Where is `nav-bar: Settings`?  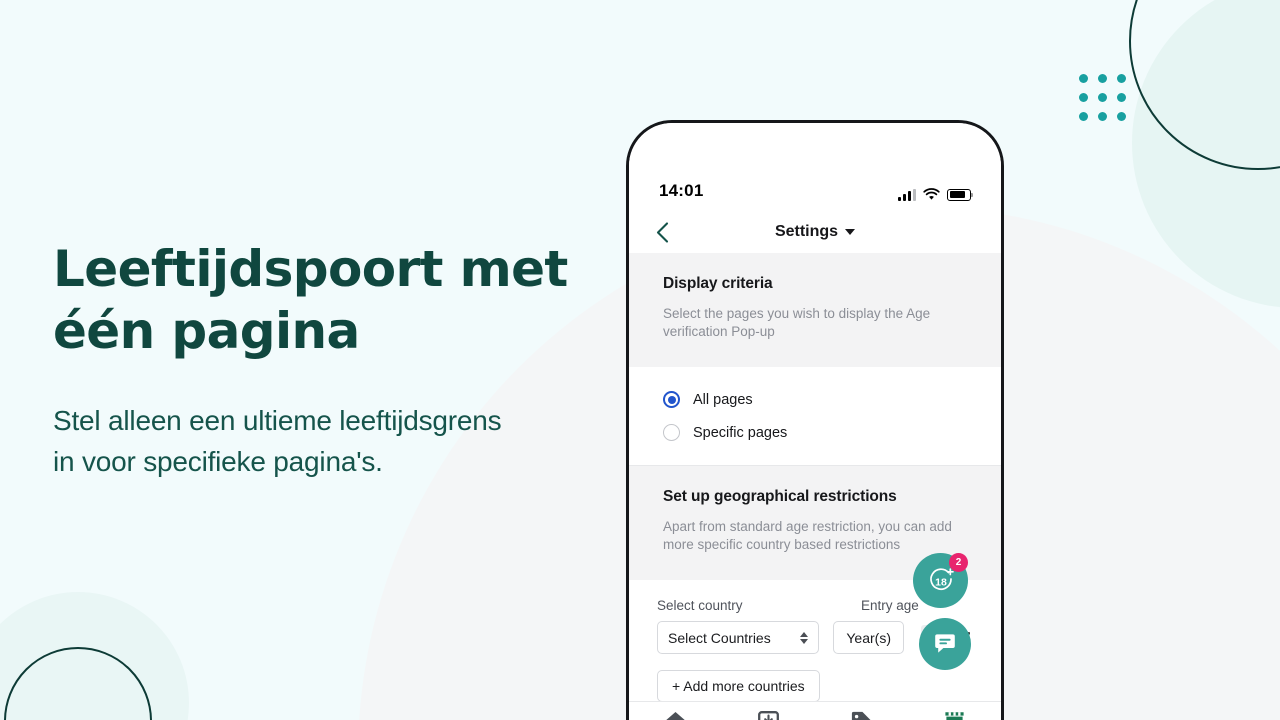 nav-bar: Settings is located at coordinates (815, 232).